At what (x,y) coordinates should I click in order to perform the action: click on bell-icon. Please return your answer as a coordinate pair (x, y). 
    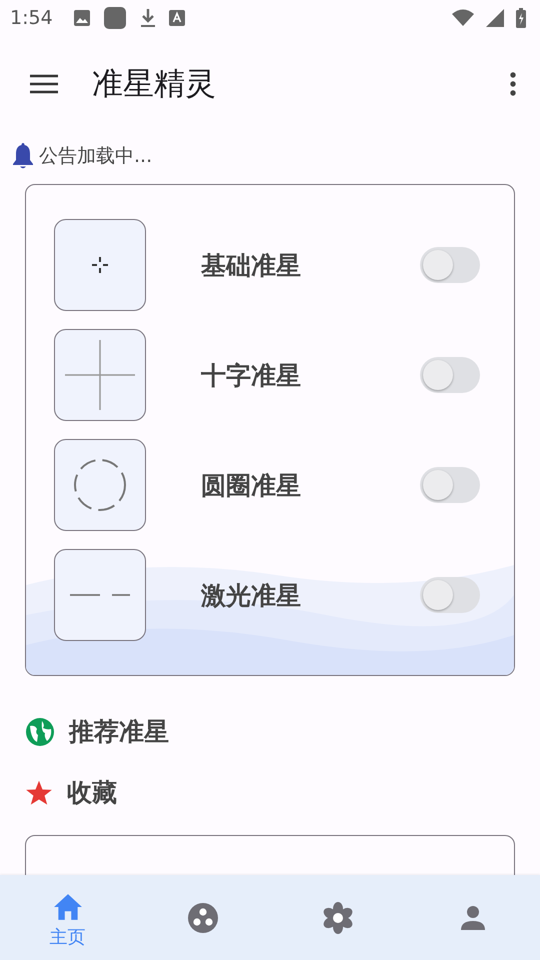
    Looking at the image, I should click on (23, 156).